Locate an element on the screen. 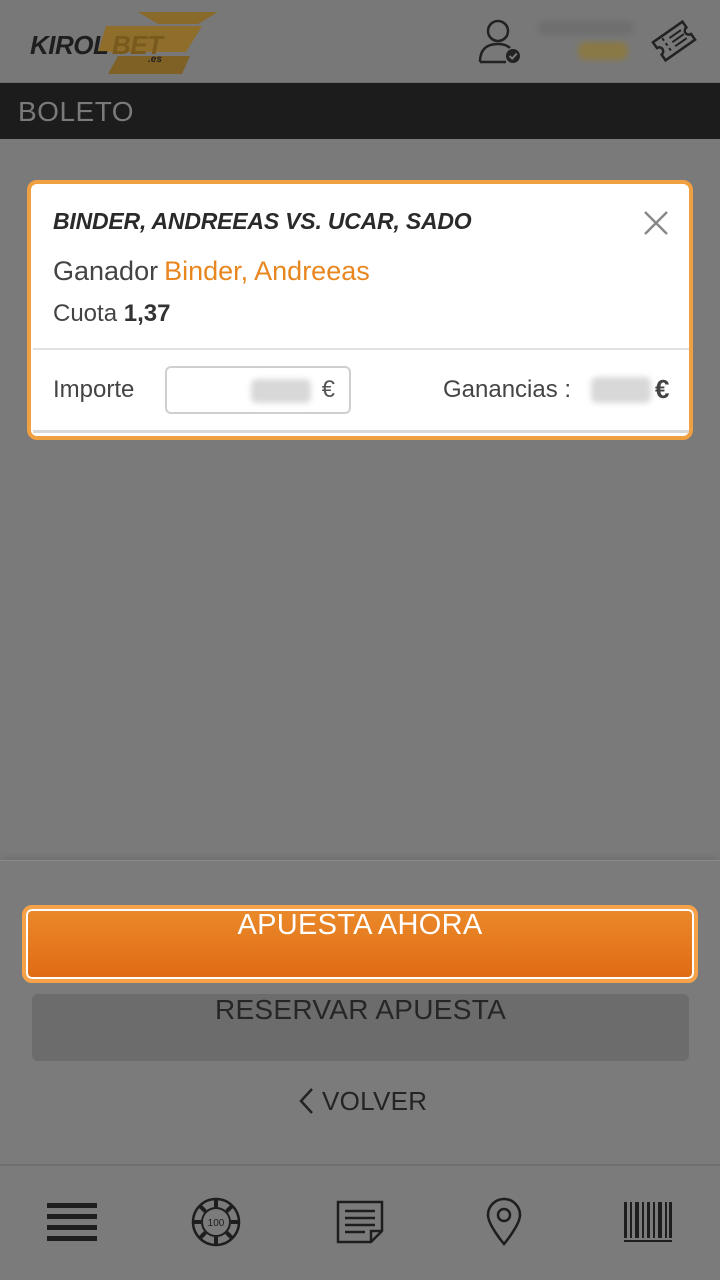 This screenshot has width=720, height=1280. winnings-label: Ganancias : is located at coordinates (507, 389).